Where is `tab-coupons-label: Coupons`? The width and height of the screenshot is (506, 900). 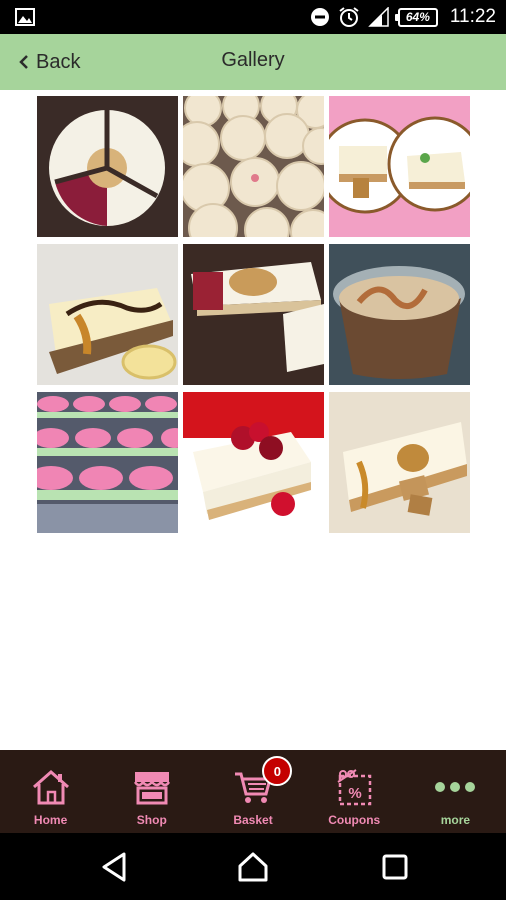 tab-coupons-label: Coupons is located at coordinates (354, 820).